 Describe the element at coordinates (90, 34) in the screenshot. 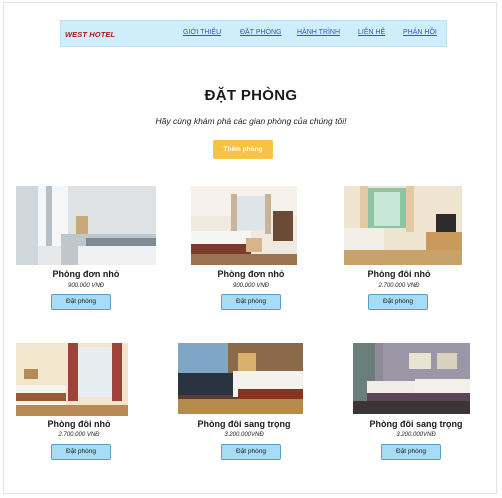

I see `brand-logo: WEST HOTEL` at that location.